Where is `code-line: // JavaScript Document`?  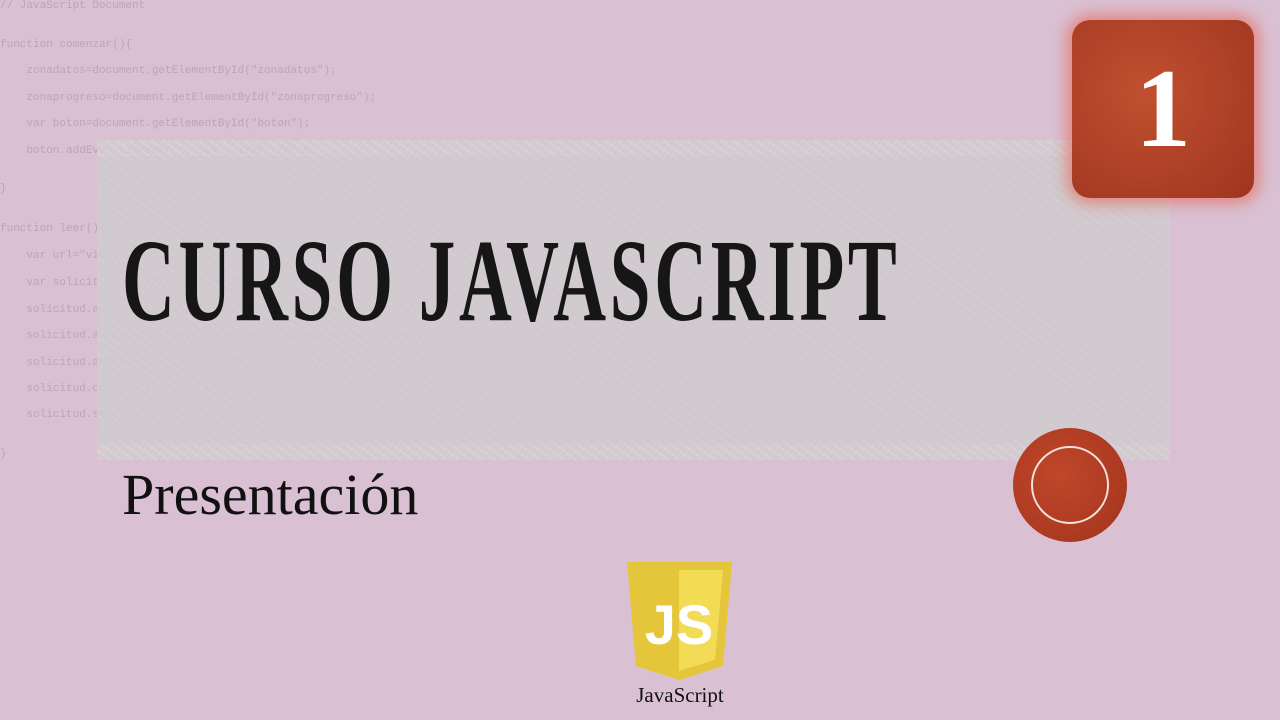 code-line: // JavaScript Document is located at coordinates (73, 6).